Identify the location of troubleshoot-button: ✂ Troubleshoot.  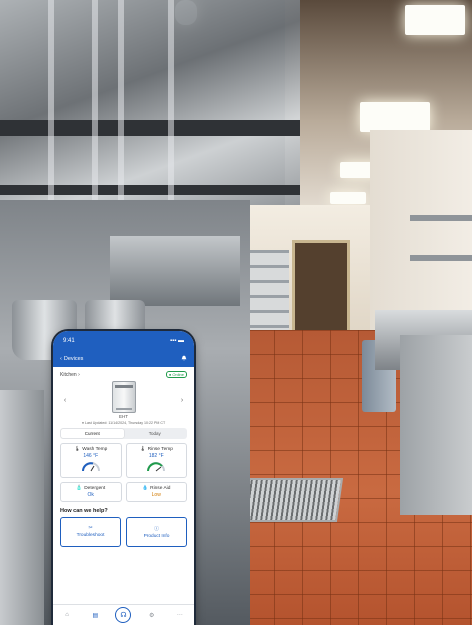
(90, 532).